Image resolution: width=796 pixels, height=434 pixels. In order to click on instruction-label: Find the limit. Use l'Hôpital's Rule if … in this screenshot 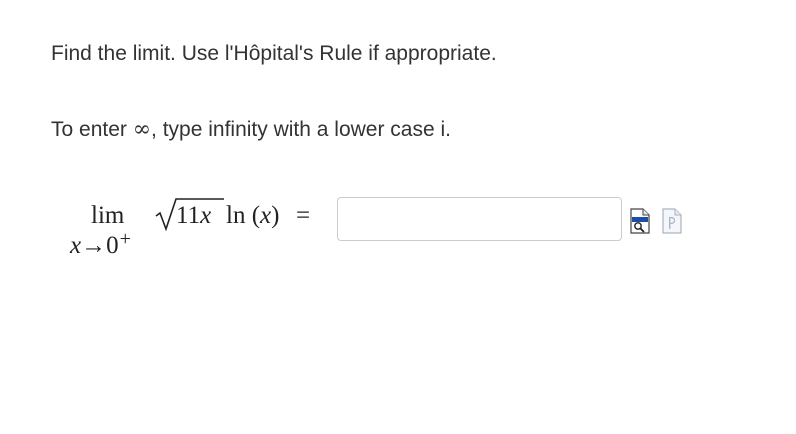, I will do `click(274, 53)`.